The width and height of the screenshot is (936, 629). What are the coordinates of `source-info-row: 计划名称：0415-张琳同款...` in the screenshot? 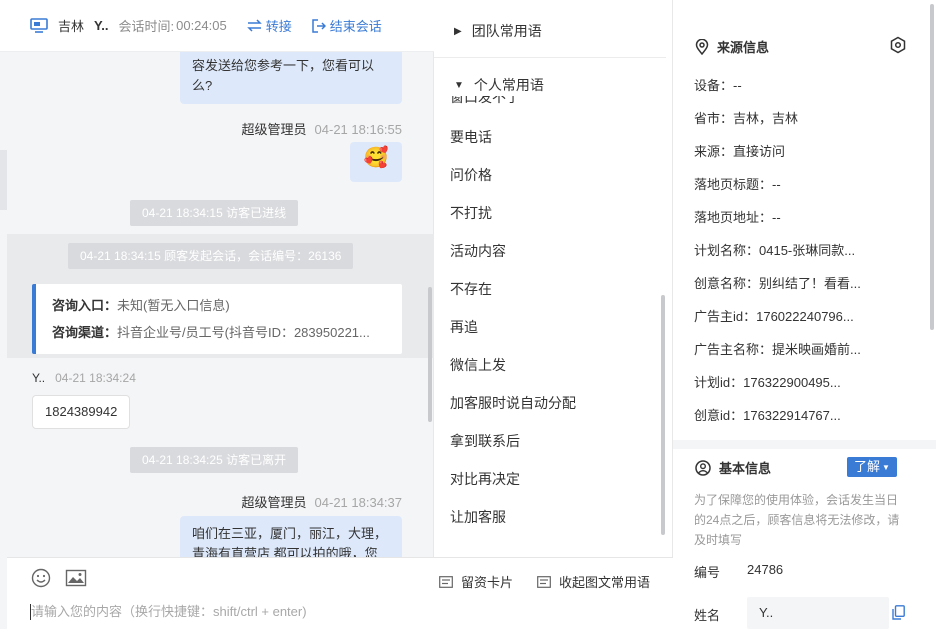 It's located at (775, 250).